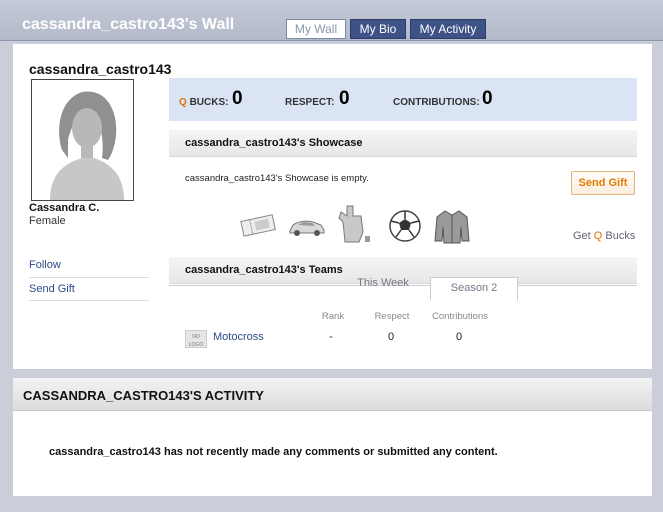 Image resolution: width=663 pixels, height=512 pixels. Describe the element at coordinates (237, 98) in the screenshot. I see `bucks-value: 0` at that location.